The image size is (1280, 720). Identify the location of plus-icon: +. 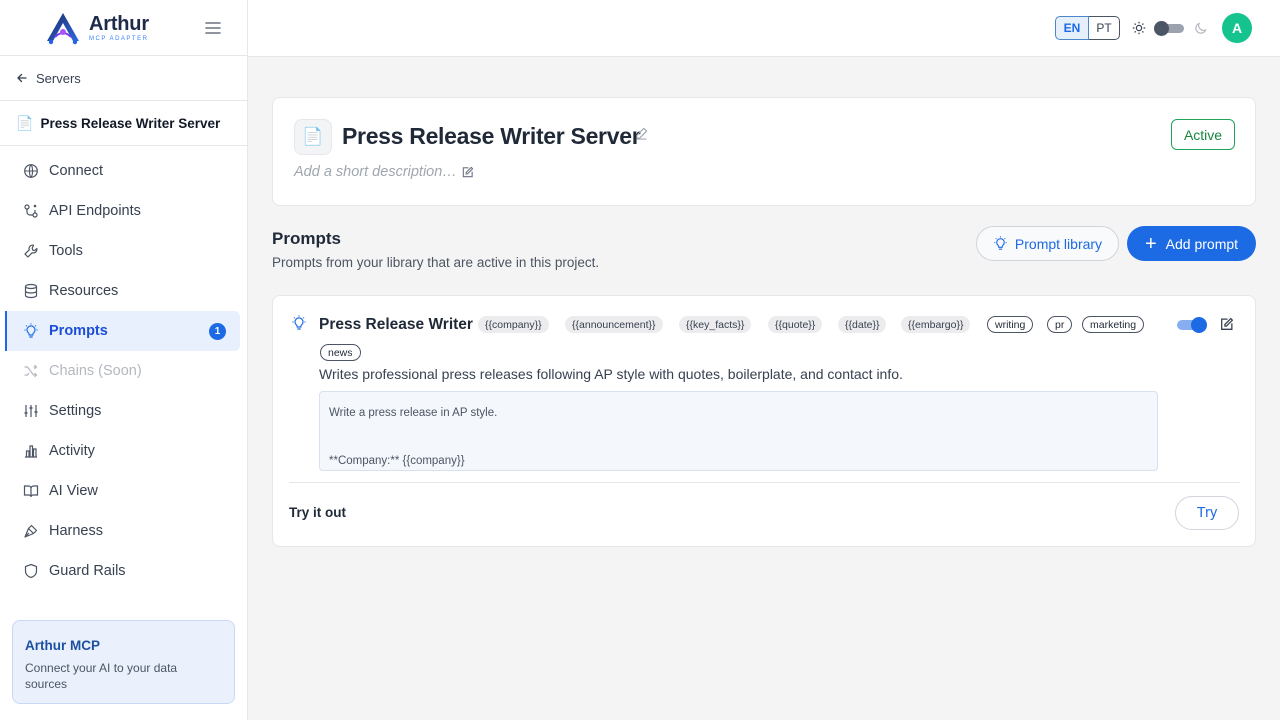
(1150, 243).